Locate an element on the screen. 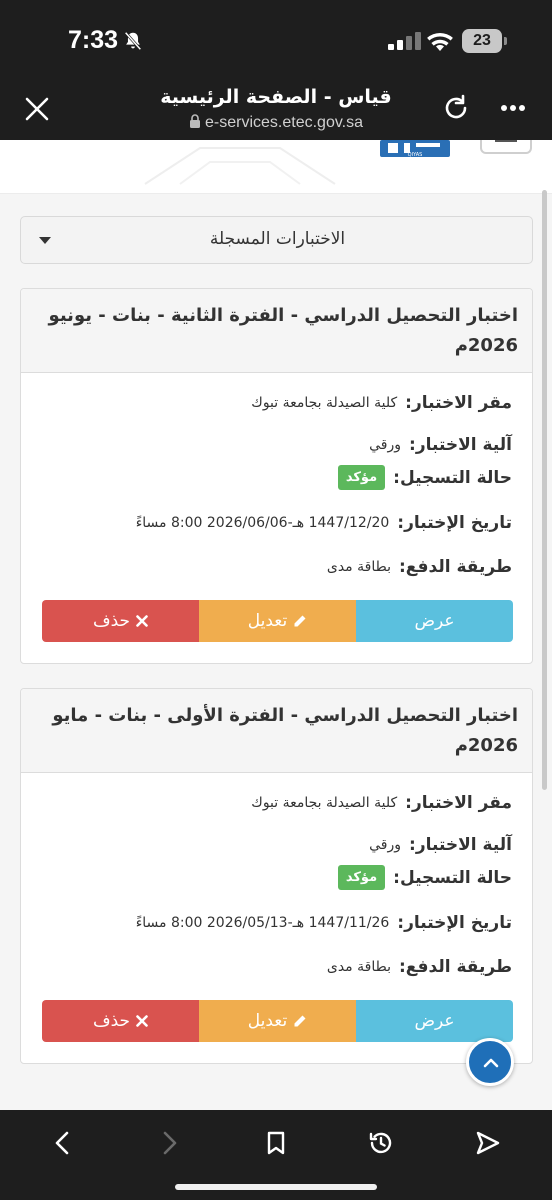 The height and width of the screenshot is (1200, 552). scroll-to-top-button is located at coordinates (490, 1062).